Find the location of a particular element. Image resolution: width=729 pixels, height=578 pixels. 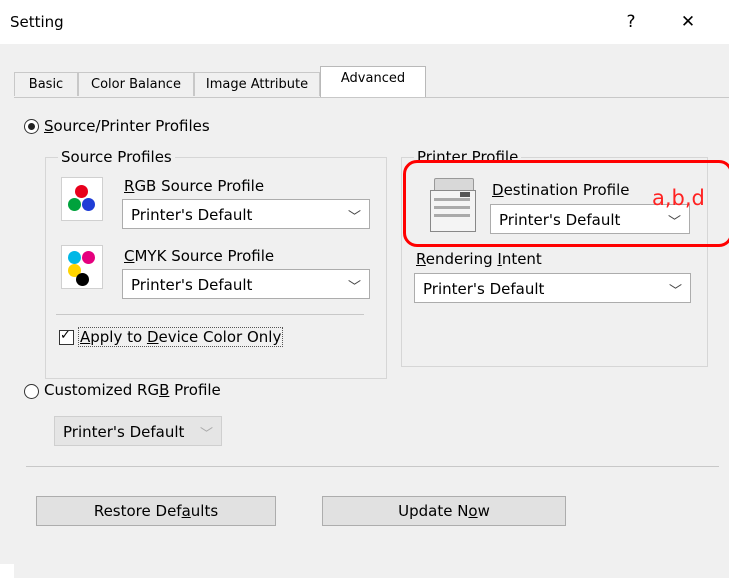

restore-defaults-button: Restore Defaults is located at coordinates (156, 511).